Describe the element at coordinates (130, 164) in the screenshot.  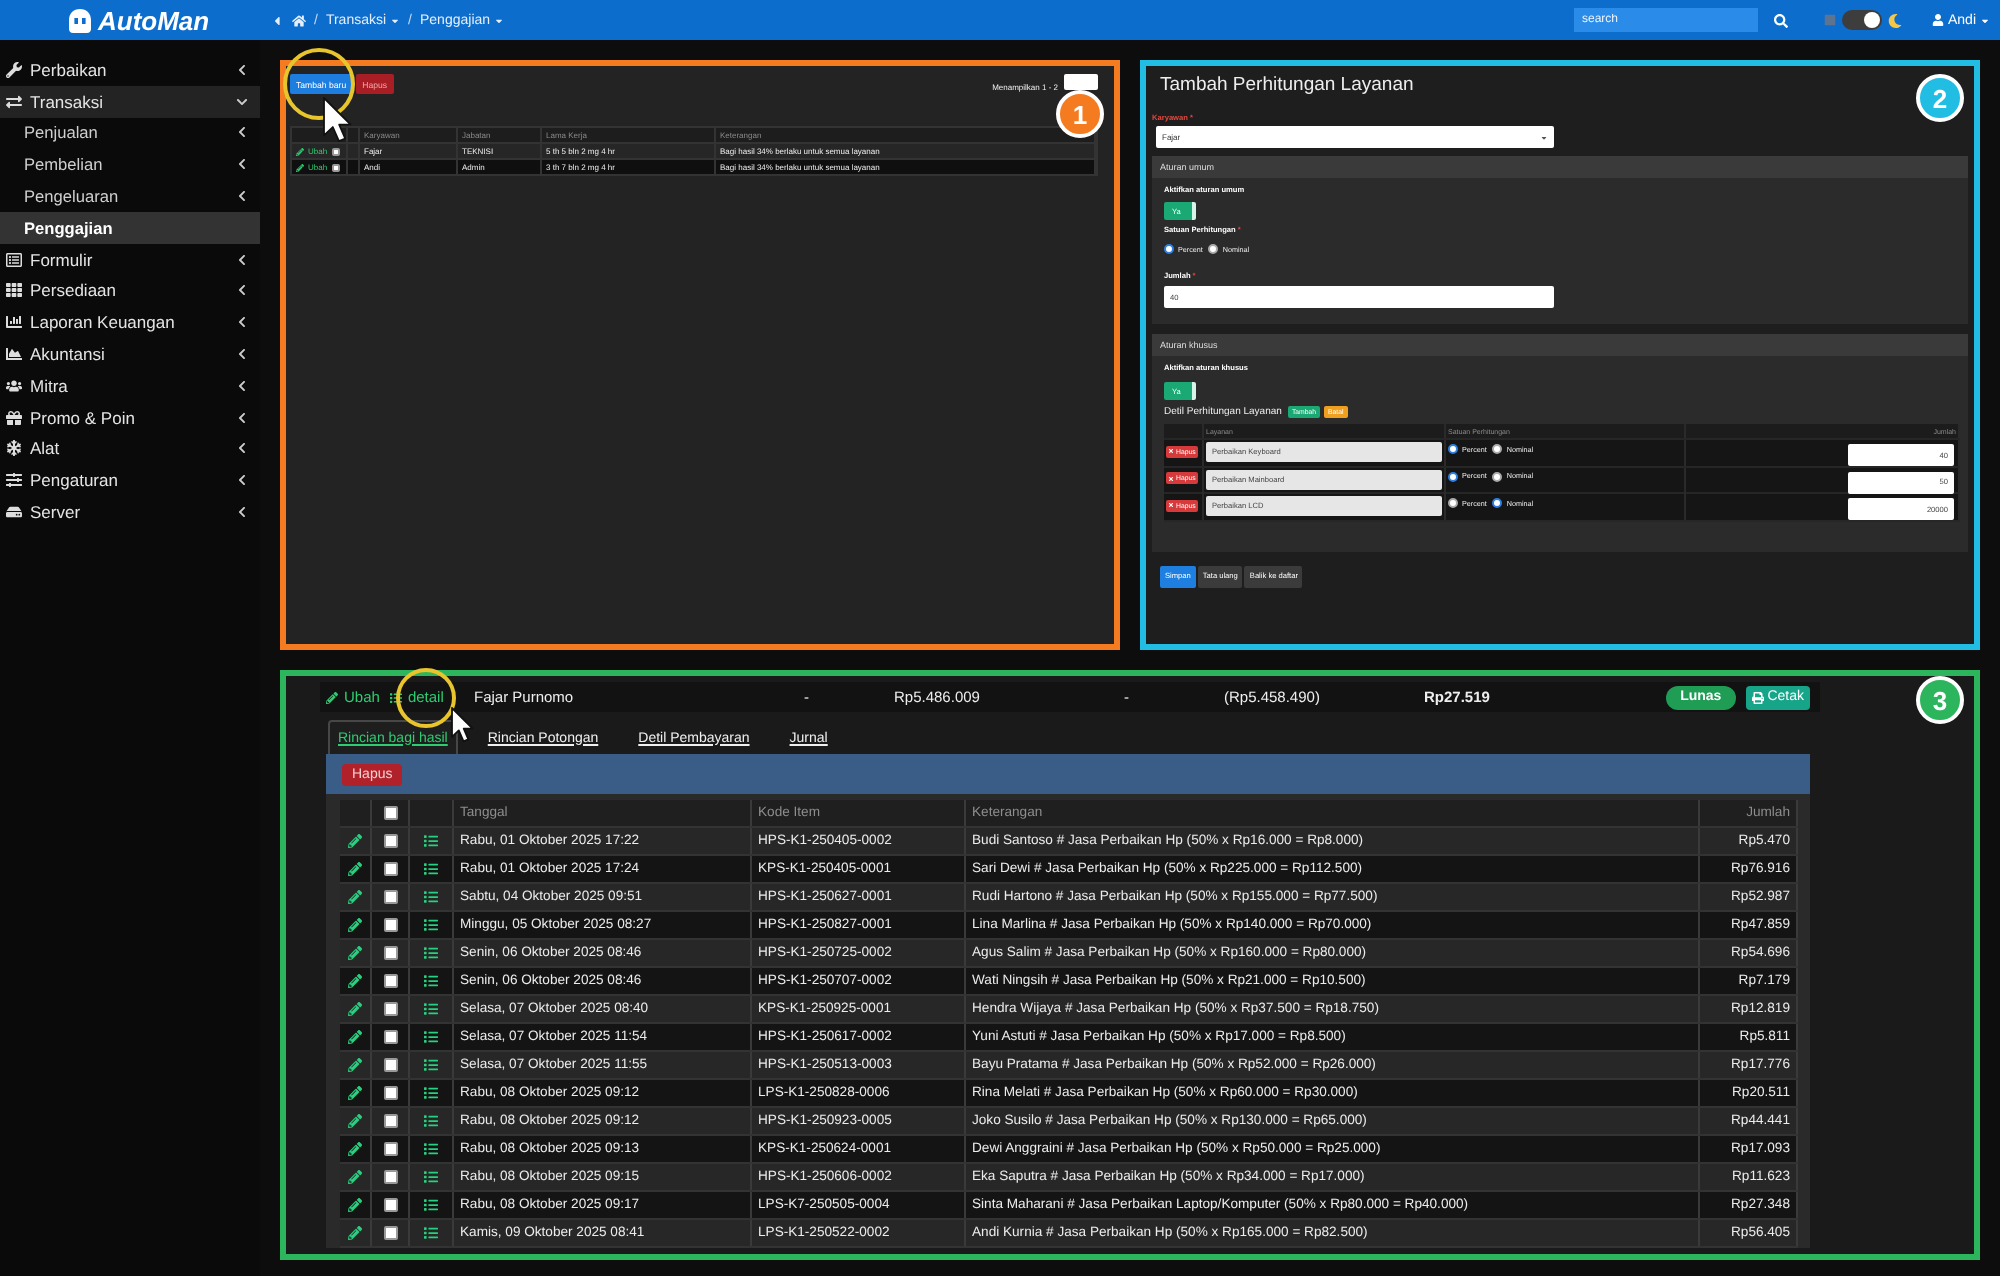
I see `sidebar-item: Pembelian` at that location.